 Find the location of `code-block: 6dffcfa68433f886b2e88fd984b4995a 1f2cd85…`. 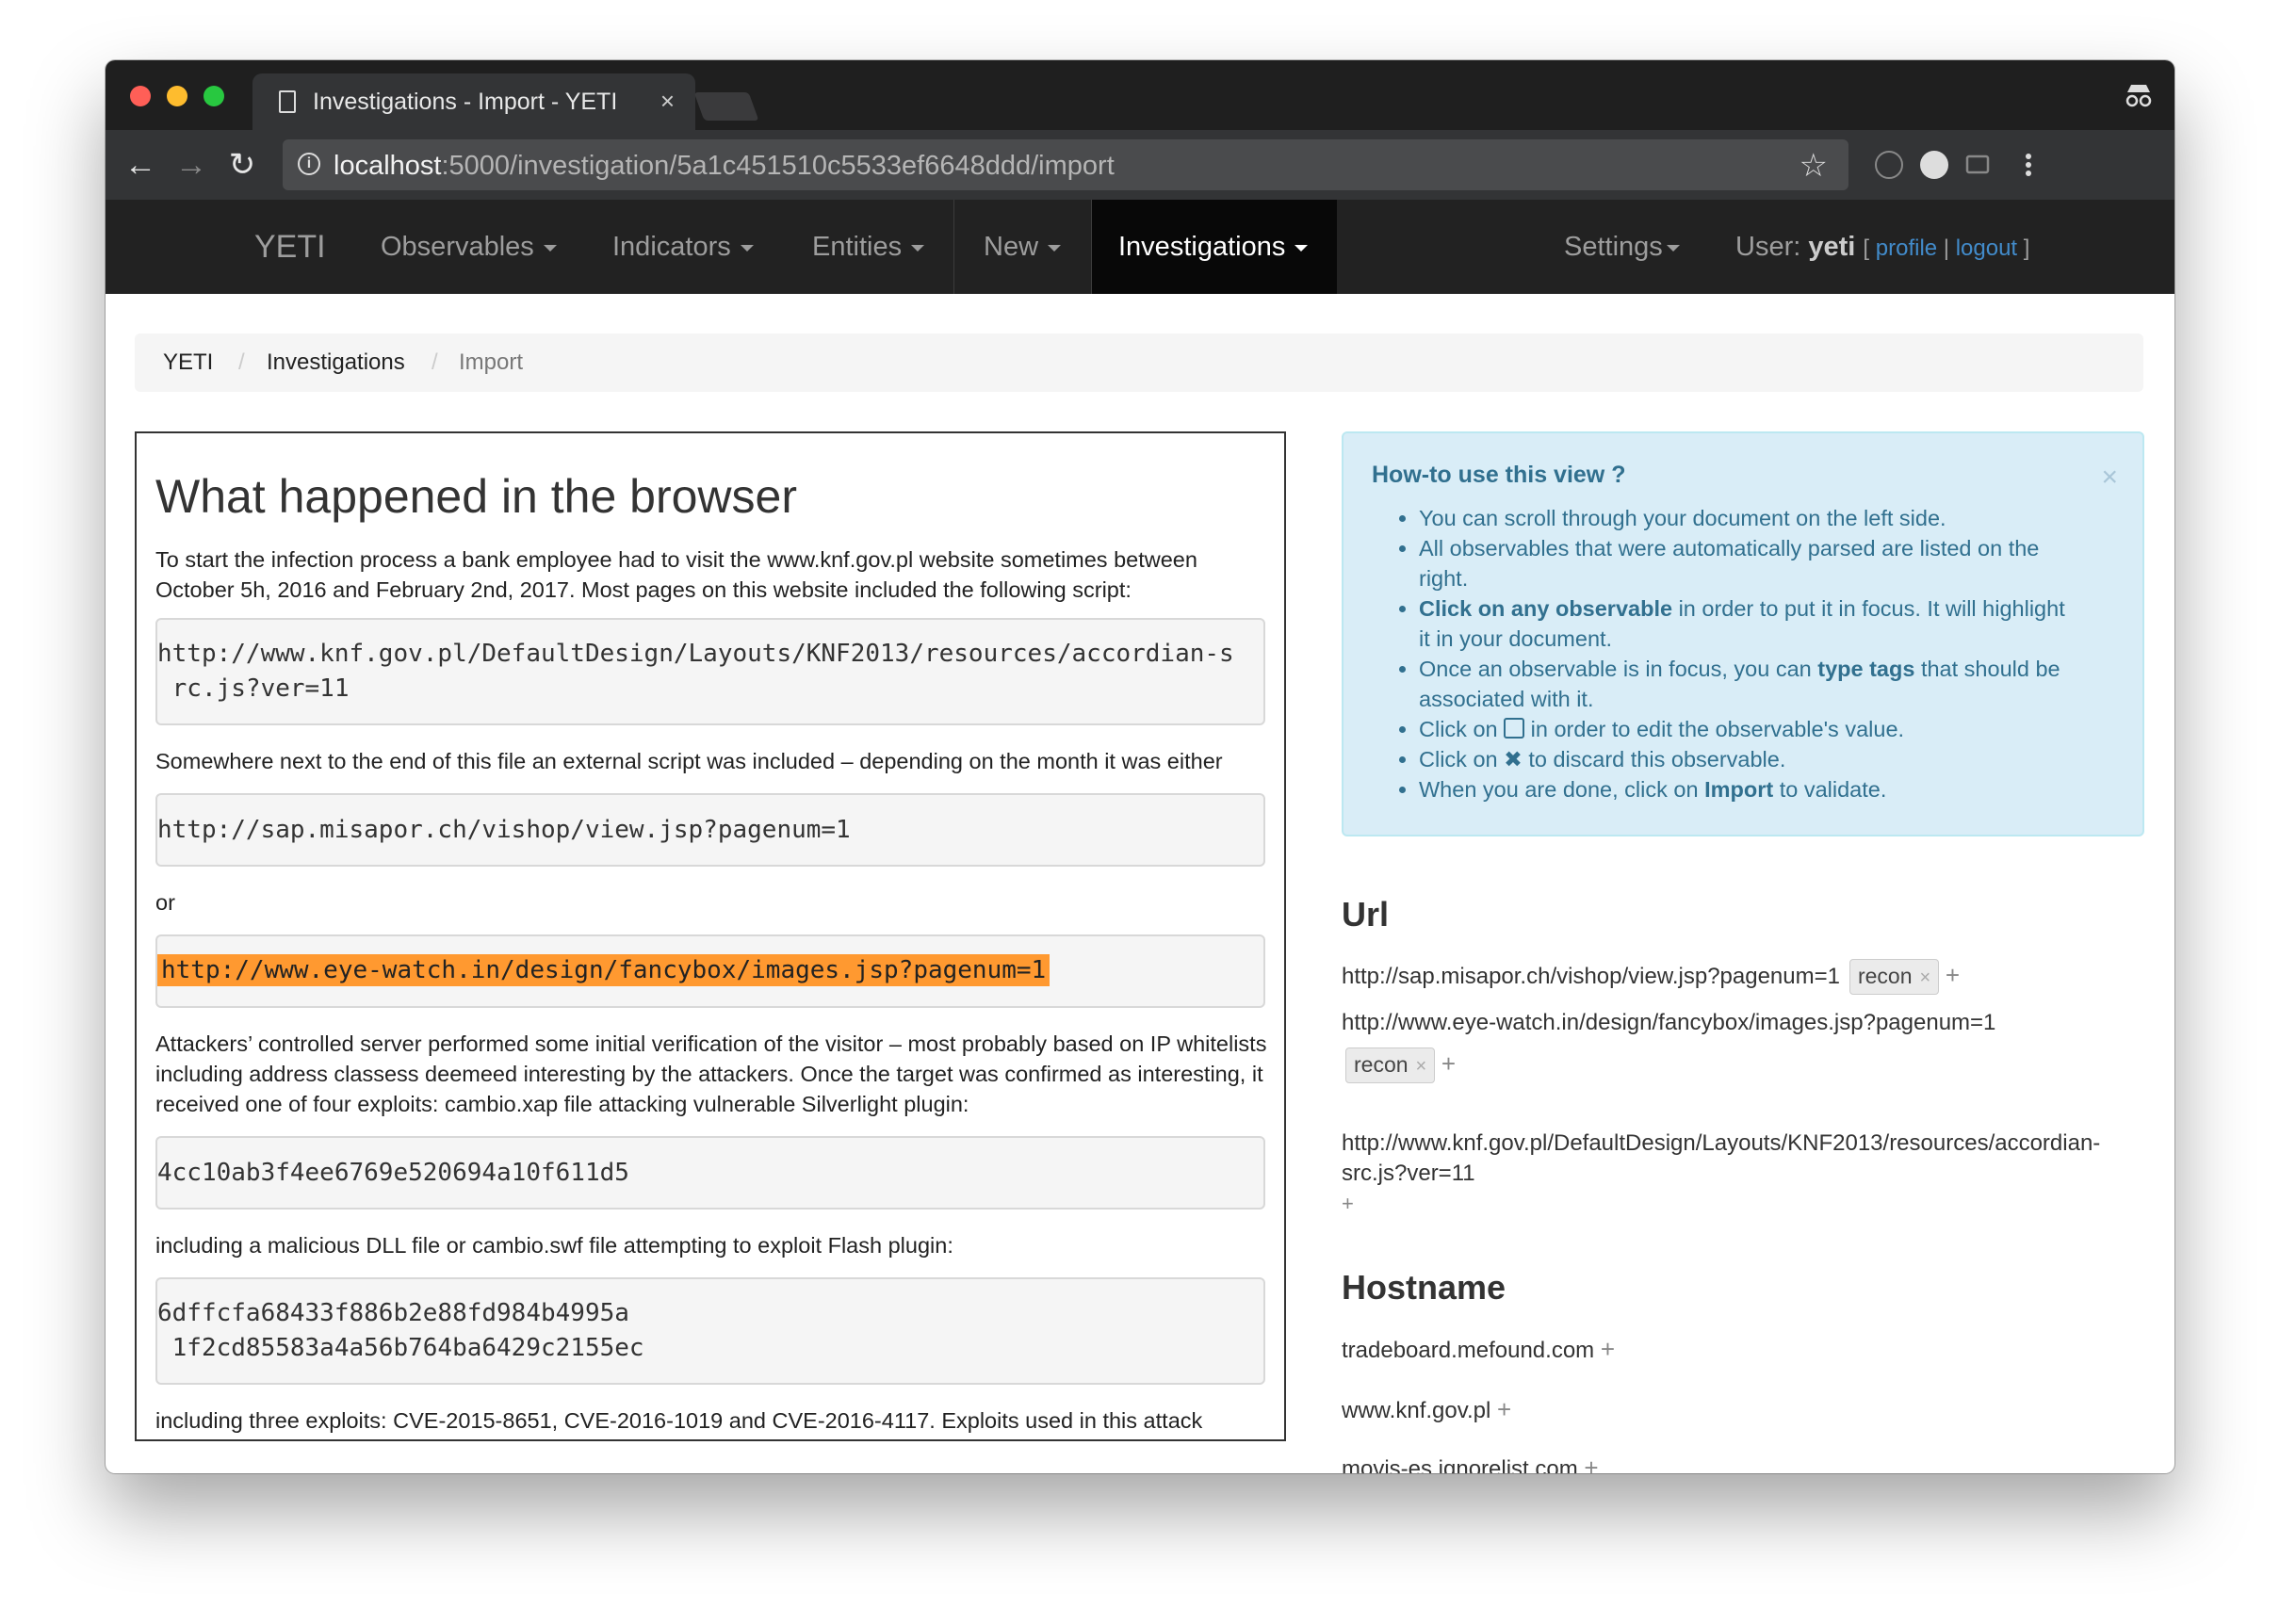

code-block: 6dffcfa68433f886b2e88fd984b4995a 1f2cd85… is located at coordinates (710, 1331).